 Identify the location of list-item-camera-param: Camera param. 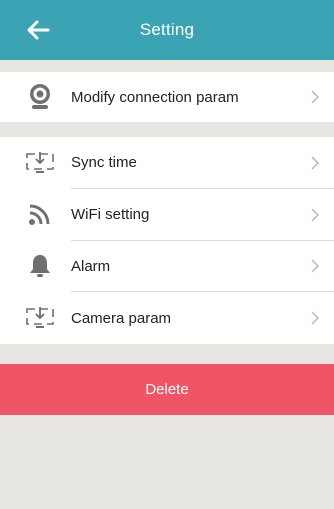
(167, 318).